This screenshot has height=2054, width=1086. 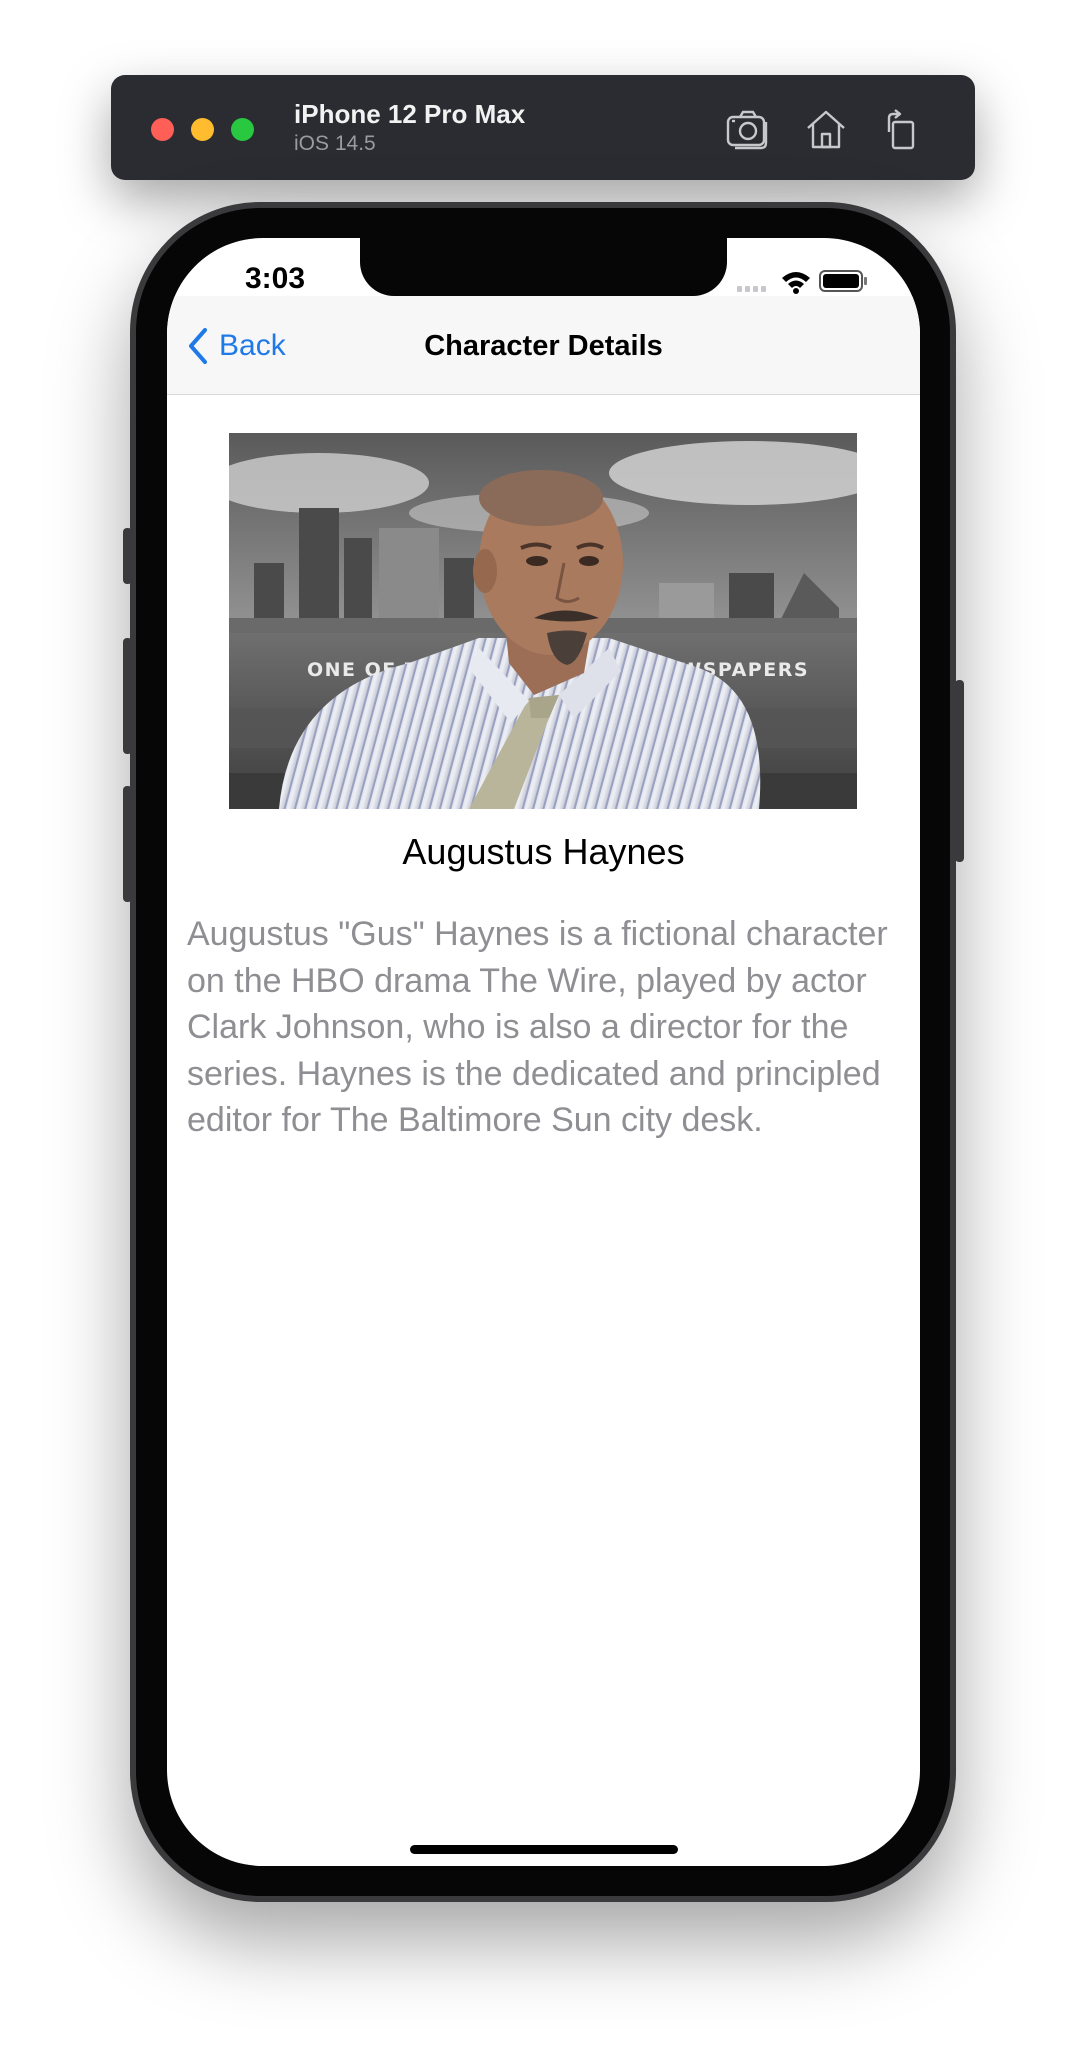 What do you see at coordinates (127, 556) in the screenshot?
I see `mute-switch` at bounding box center [127, 556].